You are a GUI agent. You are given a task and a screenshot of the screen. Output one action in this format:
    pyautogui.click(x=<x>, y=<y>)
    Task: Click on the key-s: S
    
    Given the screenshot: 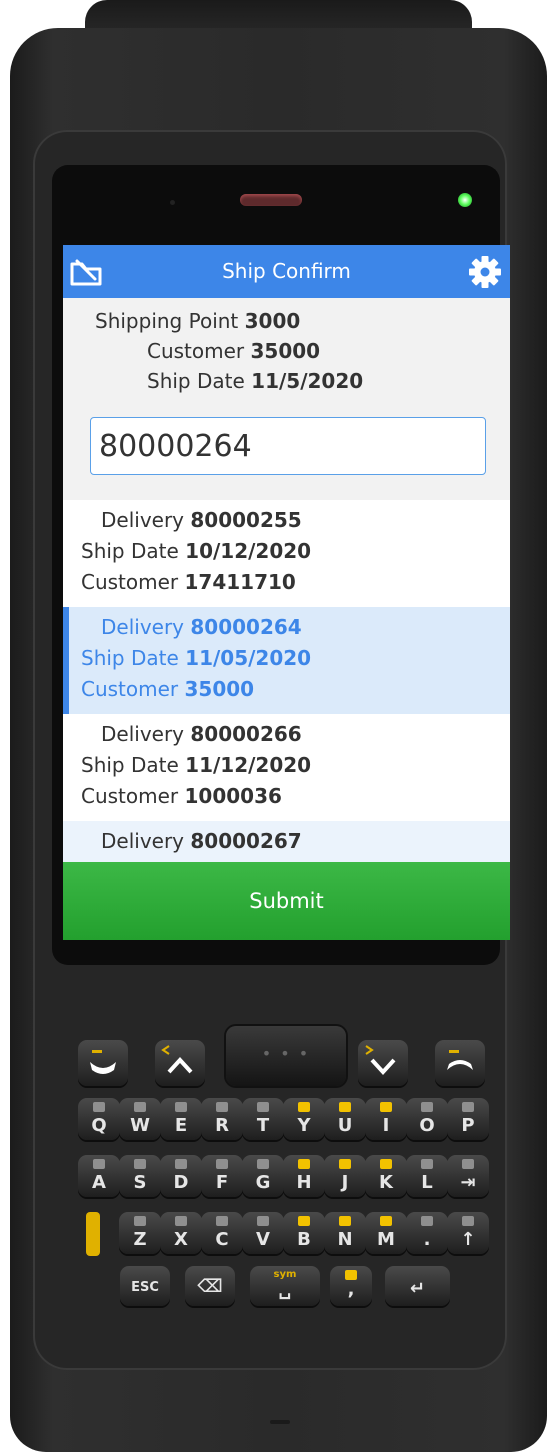 What is the action you would take?
    pyautogui.click(x=140, y=1176)
    